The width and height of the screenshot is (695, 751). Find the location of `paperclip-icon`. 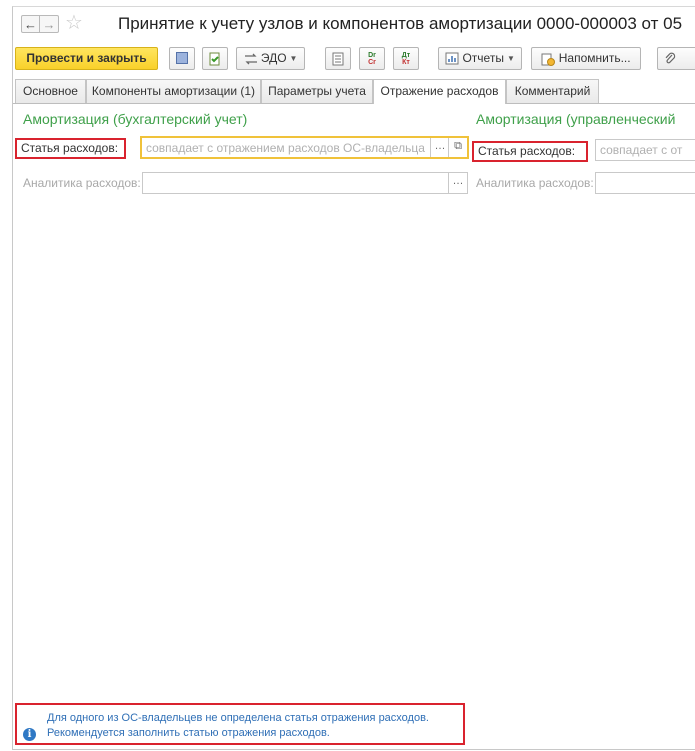

paperclip-icon is located at coordinates (670, 58).